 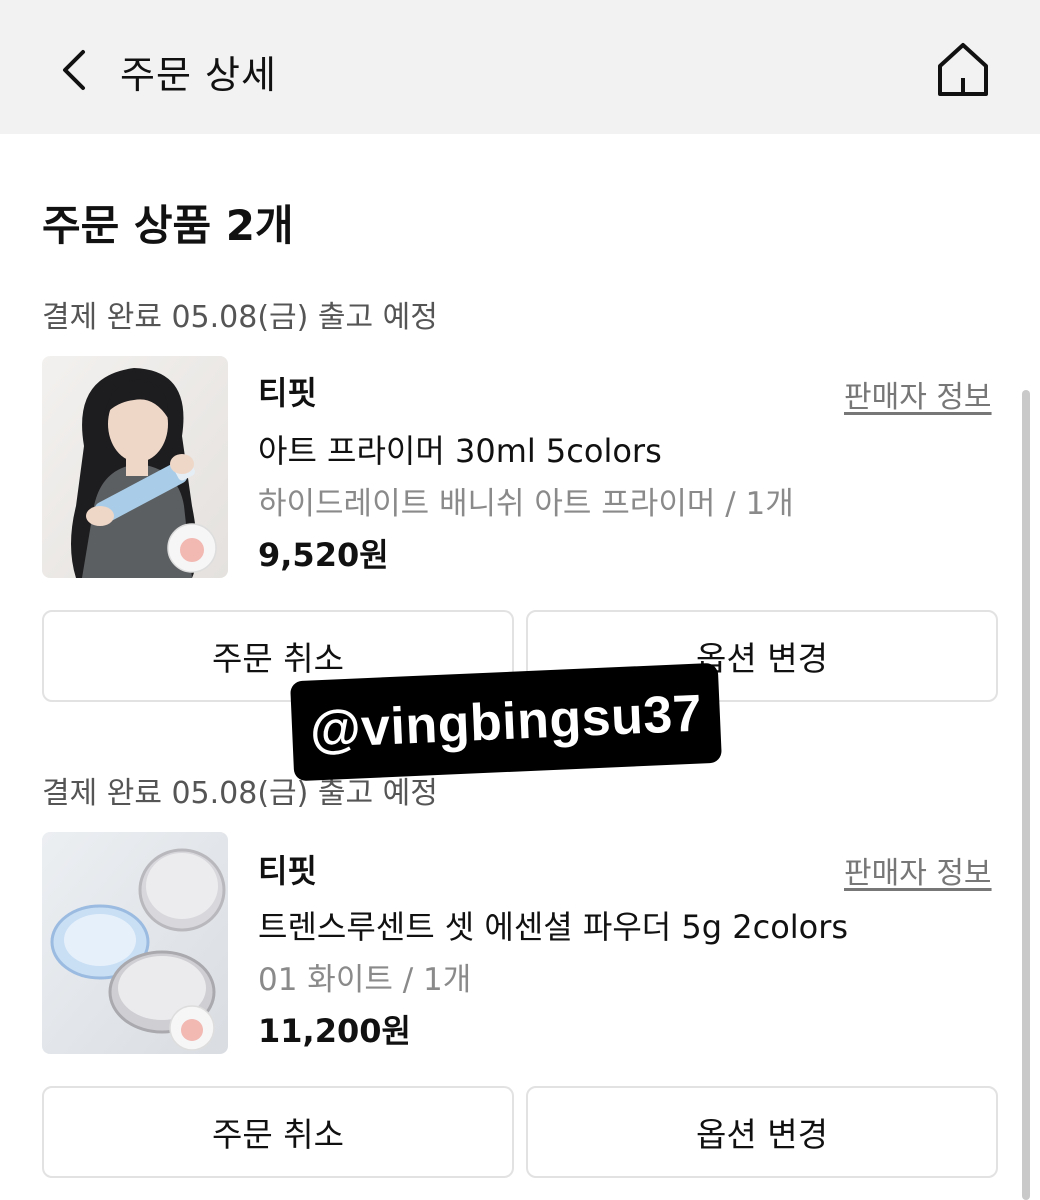 I want to click on top-header: 주문 상세, so click(x=520, y=67).